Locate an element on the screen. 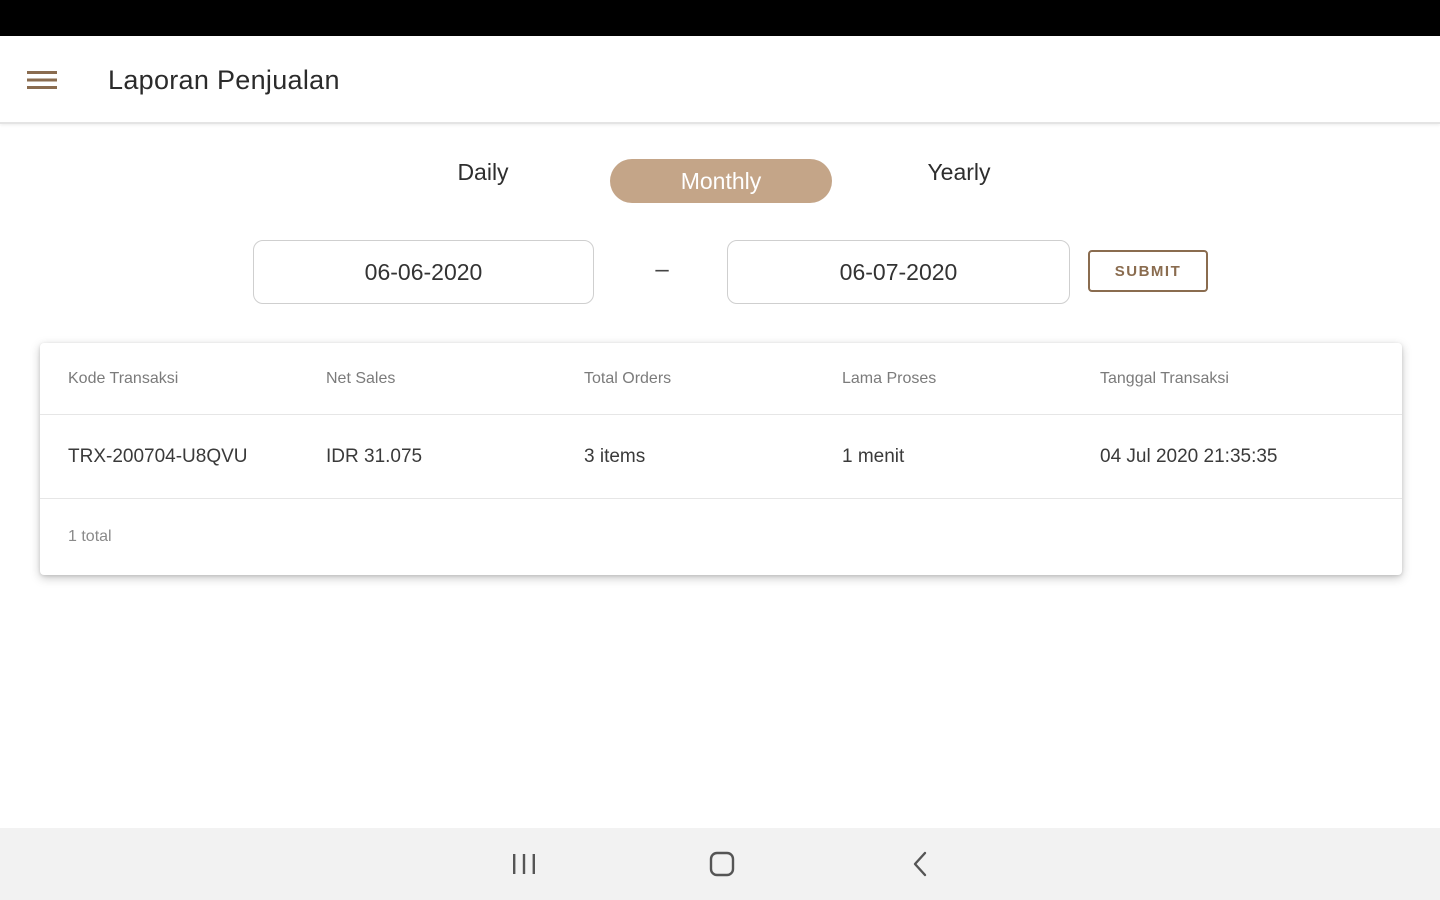 Image resolution: width=1440 pixels, height=900 pixels. home-icon is located at coordinates (722, 864).